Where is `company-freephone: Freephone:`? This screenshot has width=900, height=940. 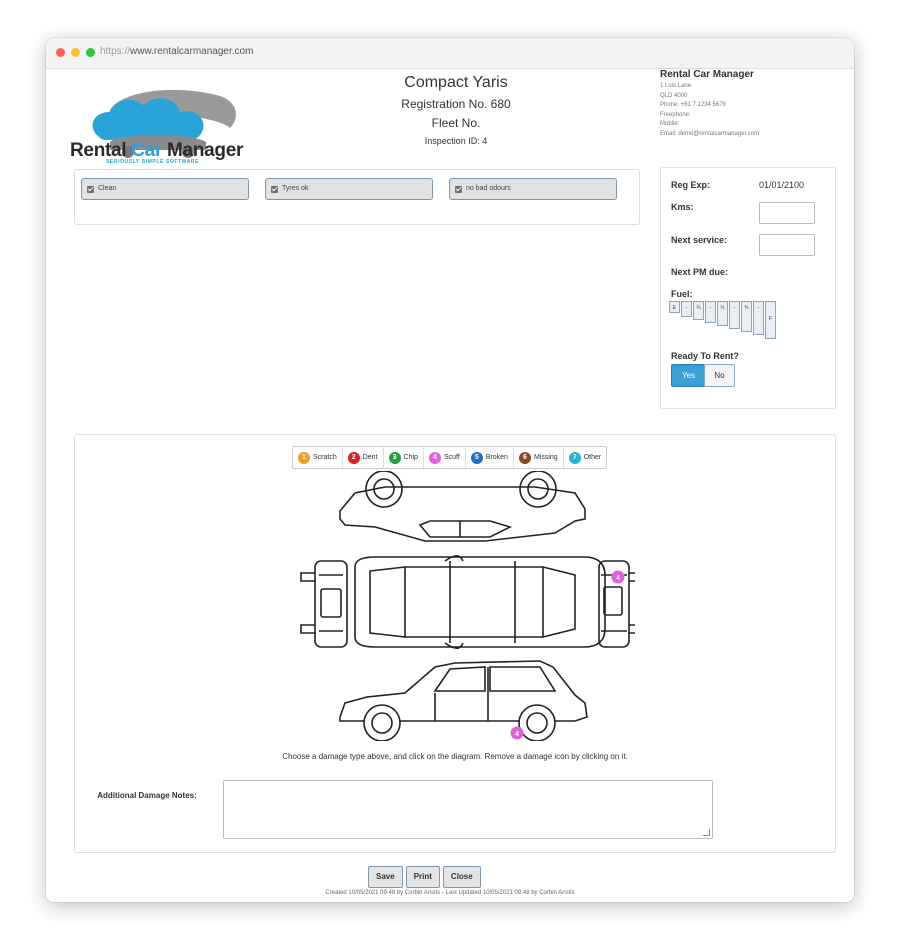
company-freephone: Freephone: is located at coordinates (675, 114).